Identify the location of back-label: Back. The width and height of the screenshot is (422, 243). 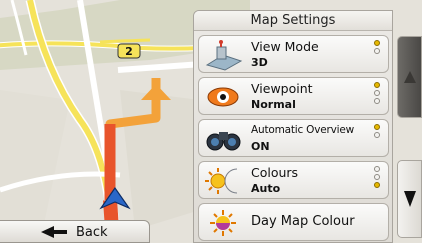
(92, 232).